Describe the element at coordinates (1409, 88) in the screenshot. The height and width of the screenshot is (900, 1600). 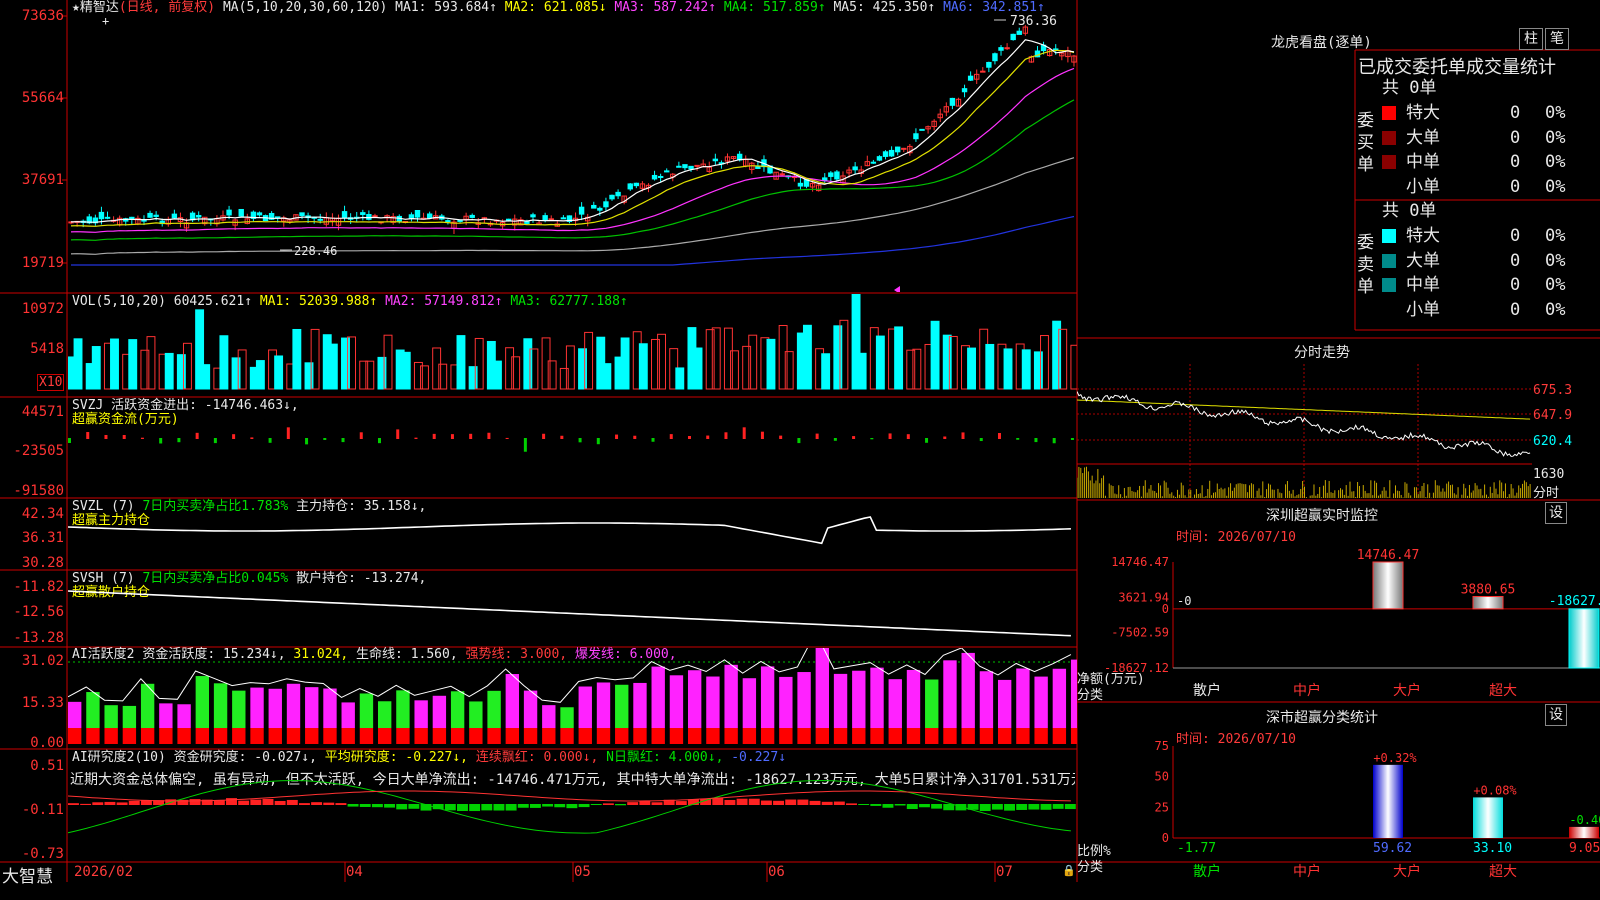
I see `buy-total: 共 0单` at that location.